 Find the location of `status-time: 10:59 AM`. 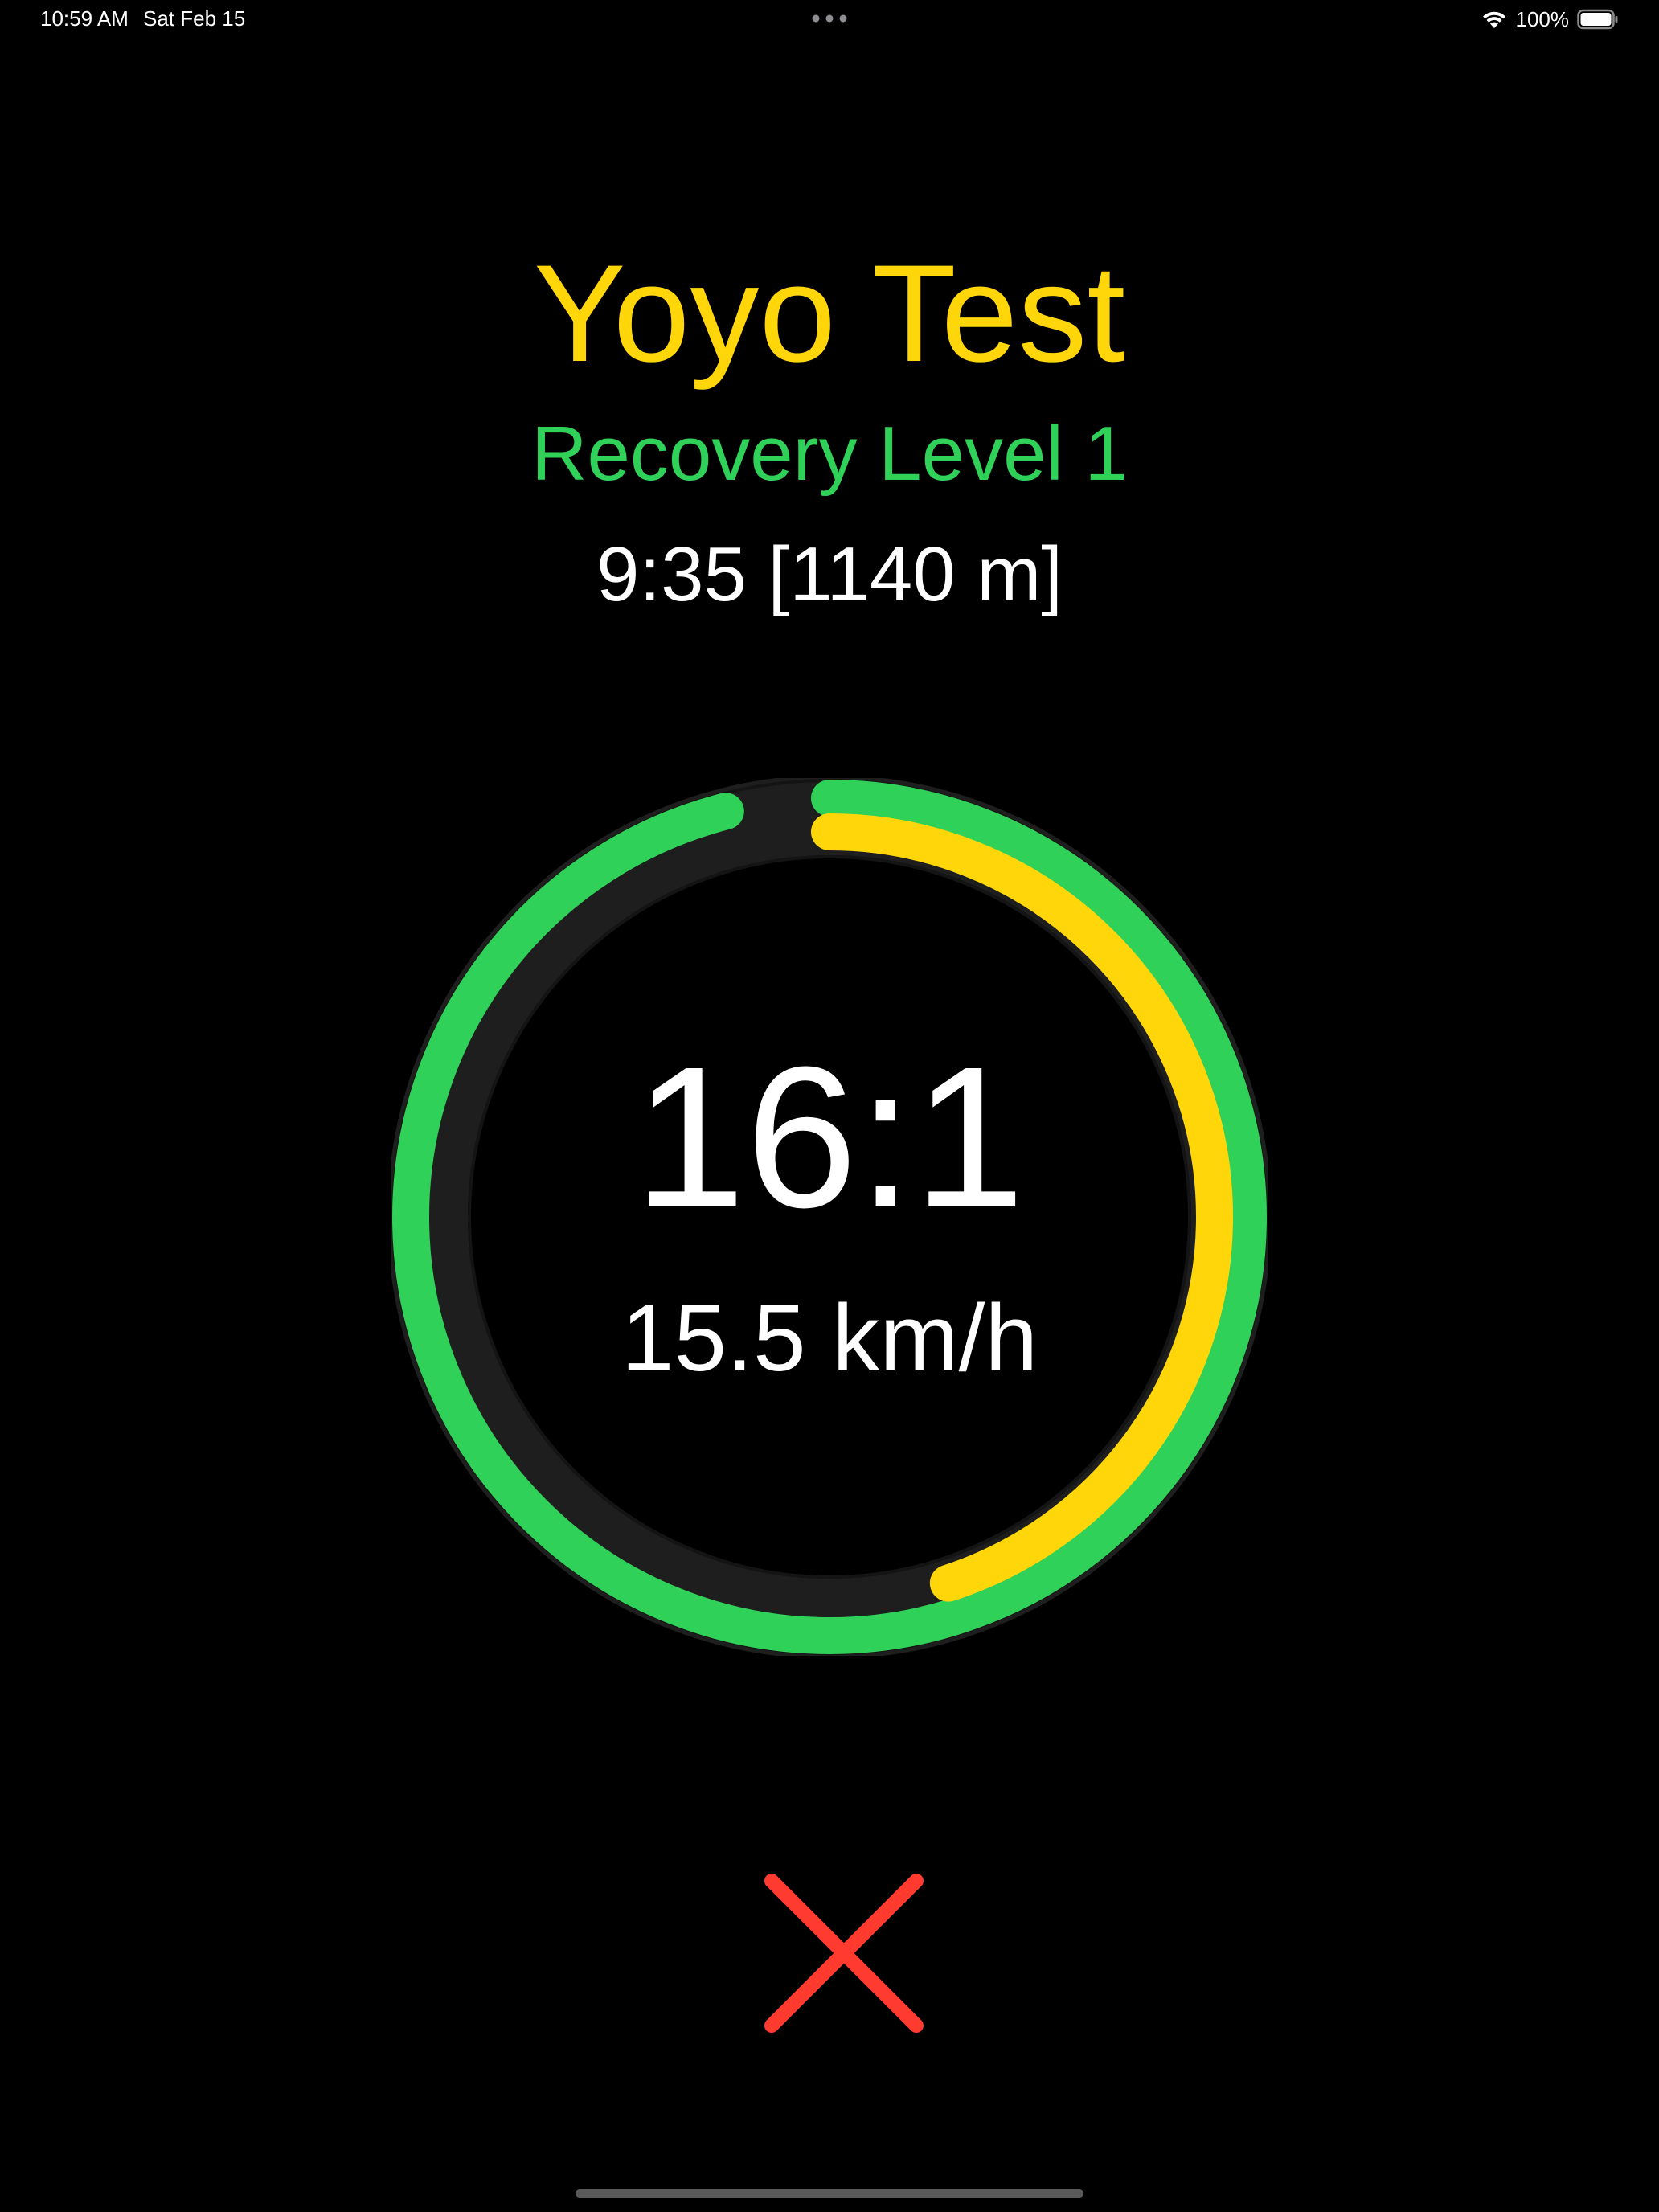

status-time: 10:59 AM is located at coordinates (84, 18).